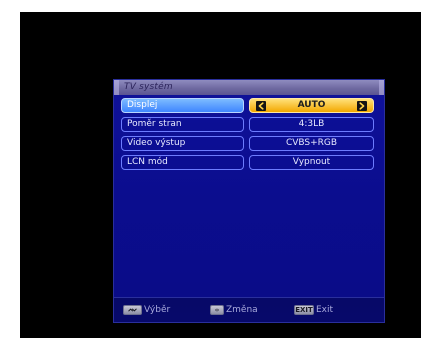 This screenshot has width=441, height=347. What do you see at coordinates (311, 124) in the screenshot?
I see `setting-value-pomer-stran: 4:3LB` at bounding box center [311, 124].